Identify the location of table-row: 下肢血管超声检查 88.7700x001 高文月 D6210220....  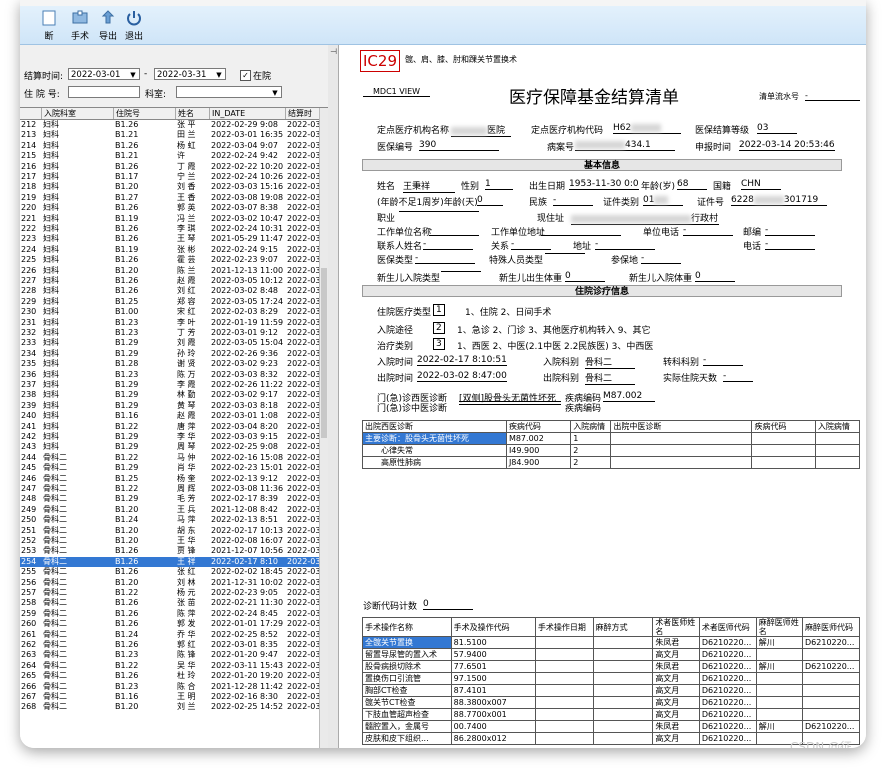
(611, 714).